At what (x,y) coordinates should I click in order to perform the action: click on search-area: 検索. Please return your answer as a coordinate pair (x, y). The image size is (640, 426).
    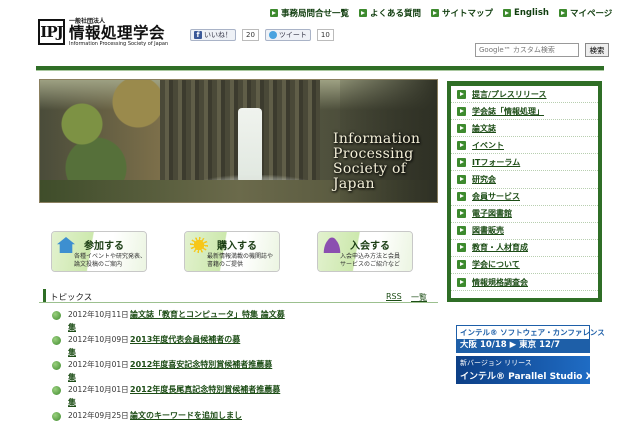
    Looking at the image, I should click on (542, 50).